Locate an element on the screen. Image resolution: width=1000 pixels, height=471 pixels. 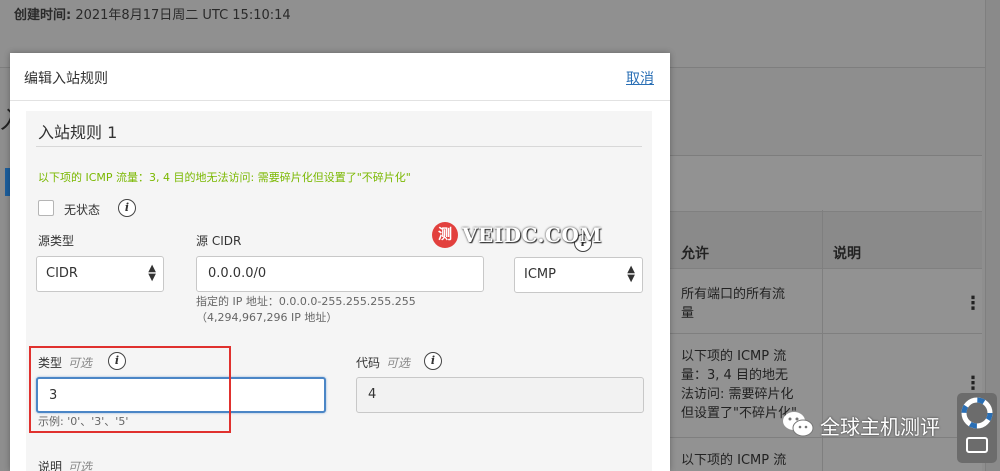
cell-line: 但设置了"不碎片化" is located at coordinates (739, 413).